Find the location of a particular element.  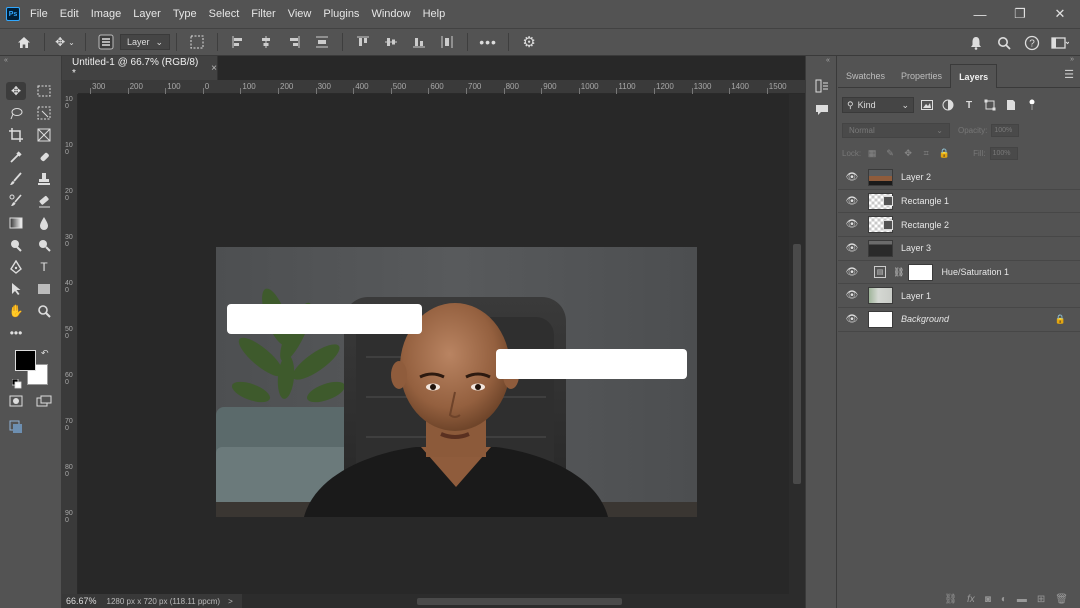

quick-mask-icon is located at coordinates (16, 401).